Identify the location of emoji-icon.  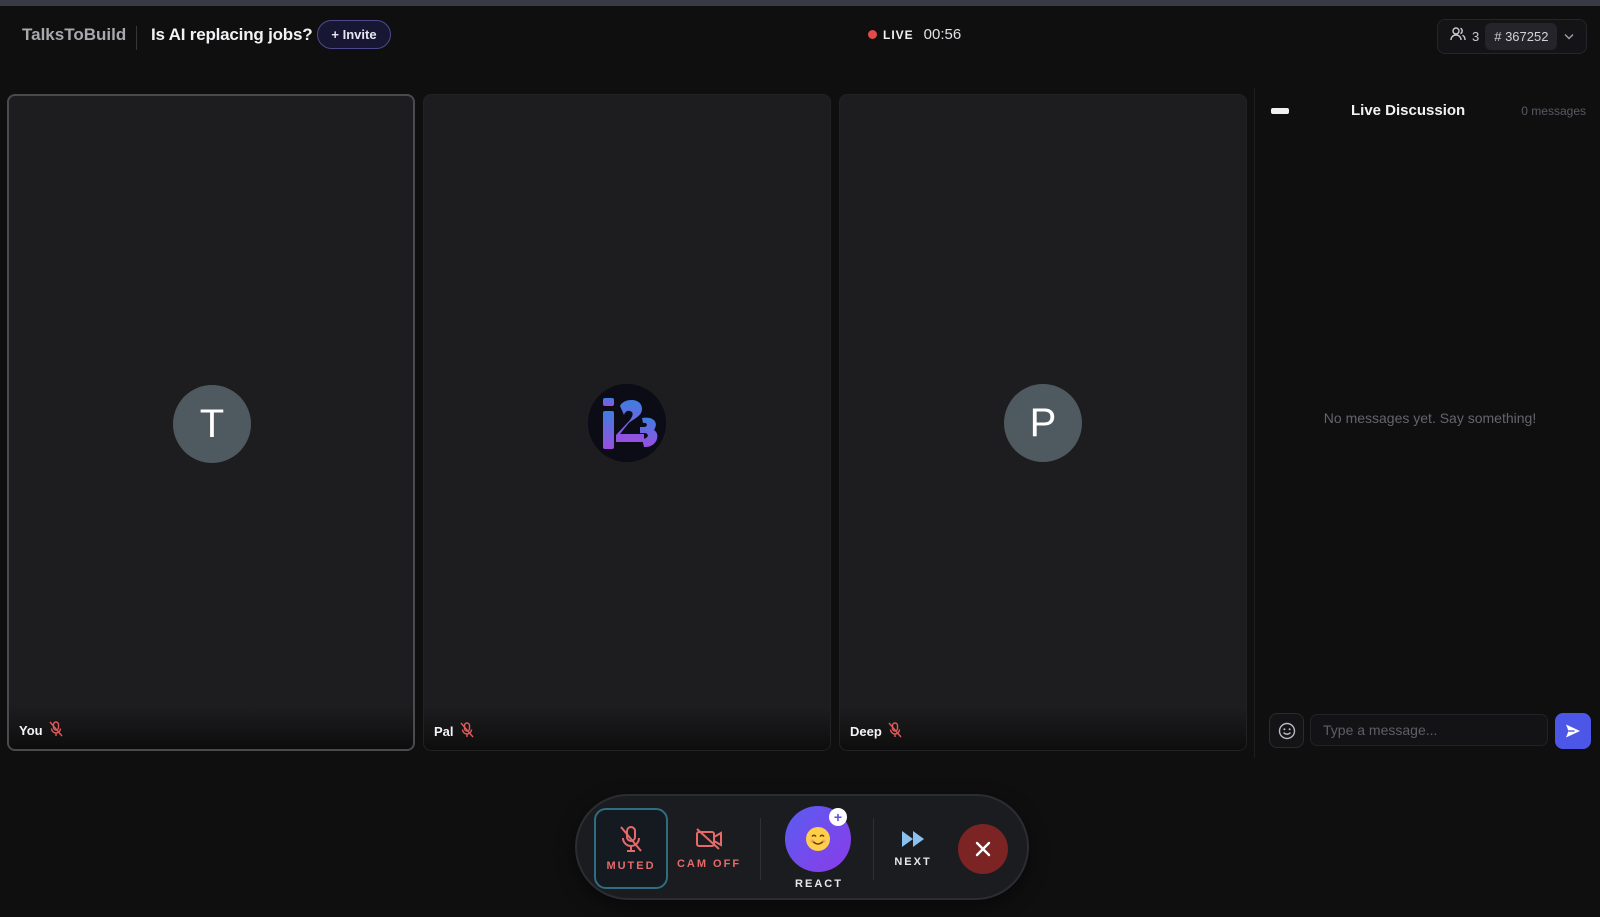
(1286, 730).